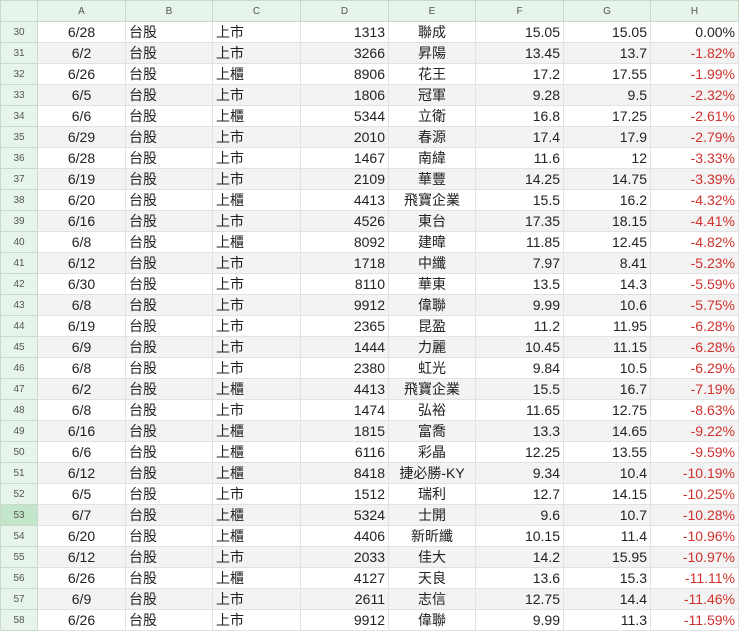  What do you see at coordinates (432, 368) in the screenshot?
I see `cell-e: 虹光` at bounding box center [432, 368].